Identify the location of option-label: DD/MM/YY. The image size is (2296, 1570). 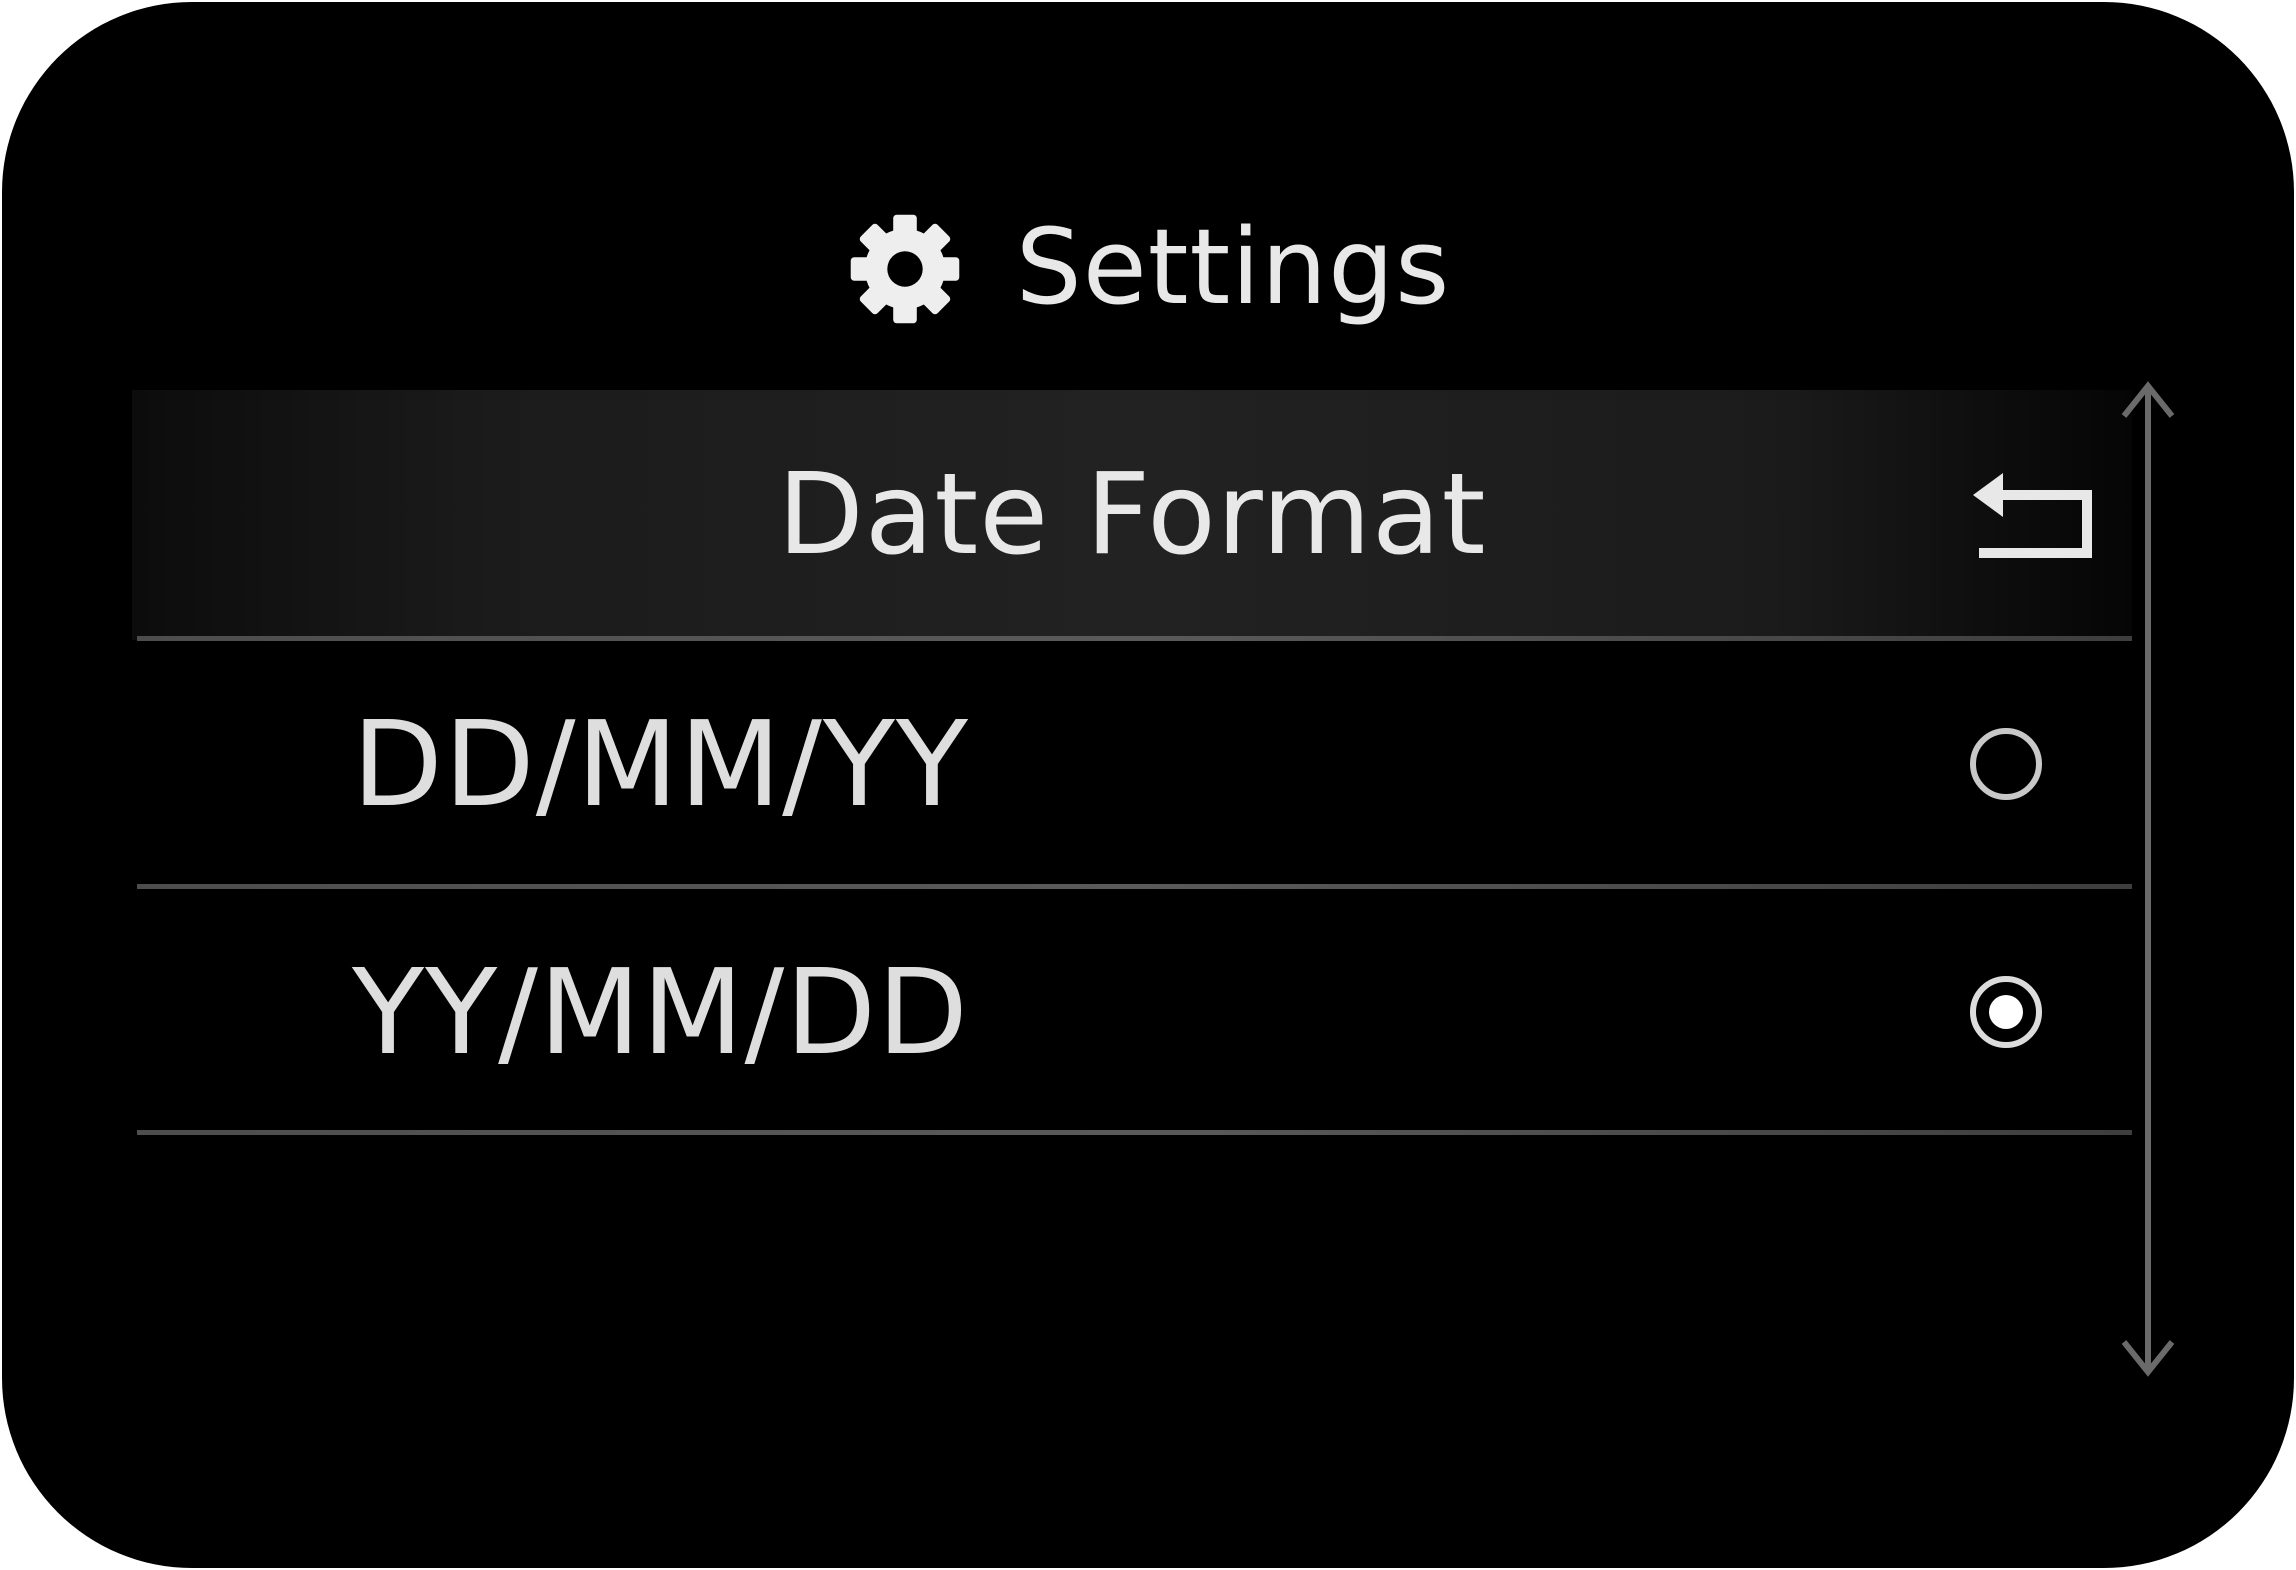
(661, 764).